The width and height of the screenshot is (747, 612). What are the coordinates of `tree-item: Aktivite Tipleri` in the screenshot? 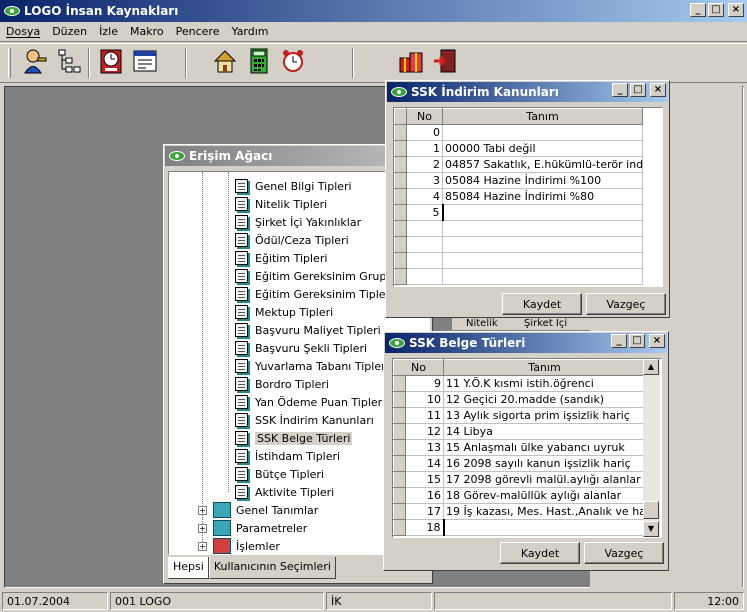 It's located at (284, 492).